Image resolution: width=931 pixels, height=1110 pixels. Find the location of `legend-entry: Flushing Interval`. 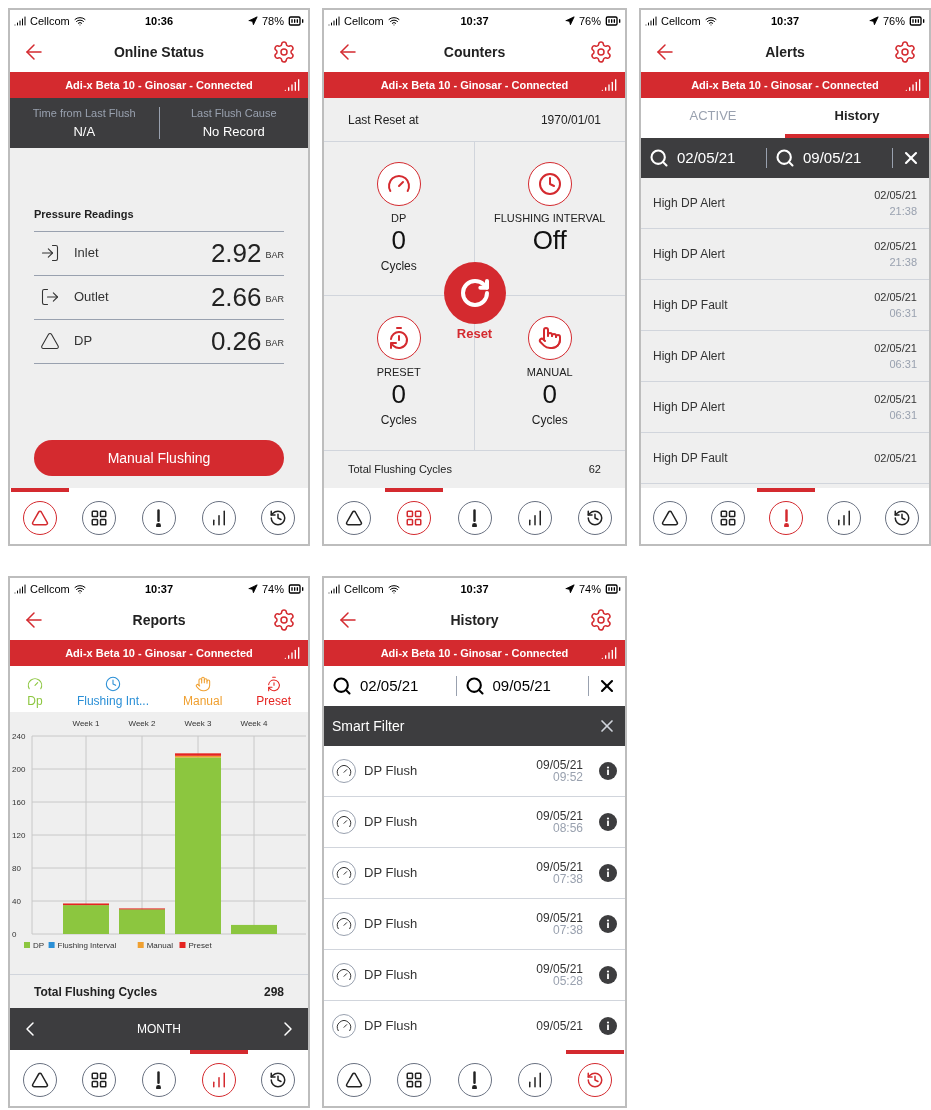

legend-entry: Flushing Interval is located at coordinates (82, 945).